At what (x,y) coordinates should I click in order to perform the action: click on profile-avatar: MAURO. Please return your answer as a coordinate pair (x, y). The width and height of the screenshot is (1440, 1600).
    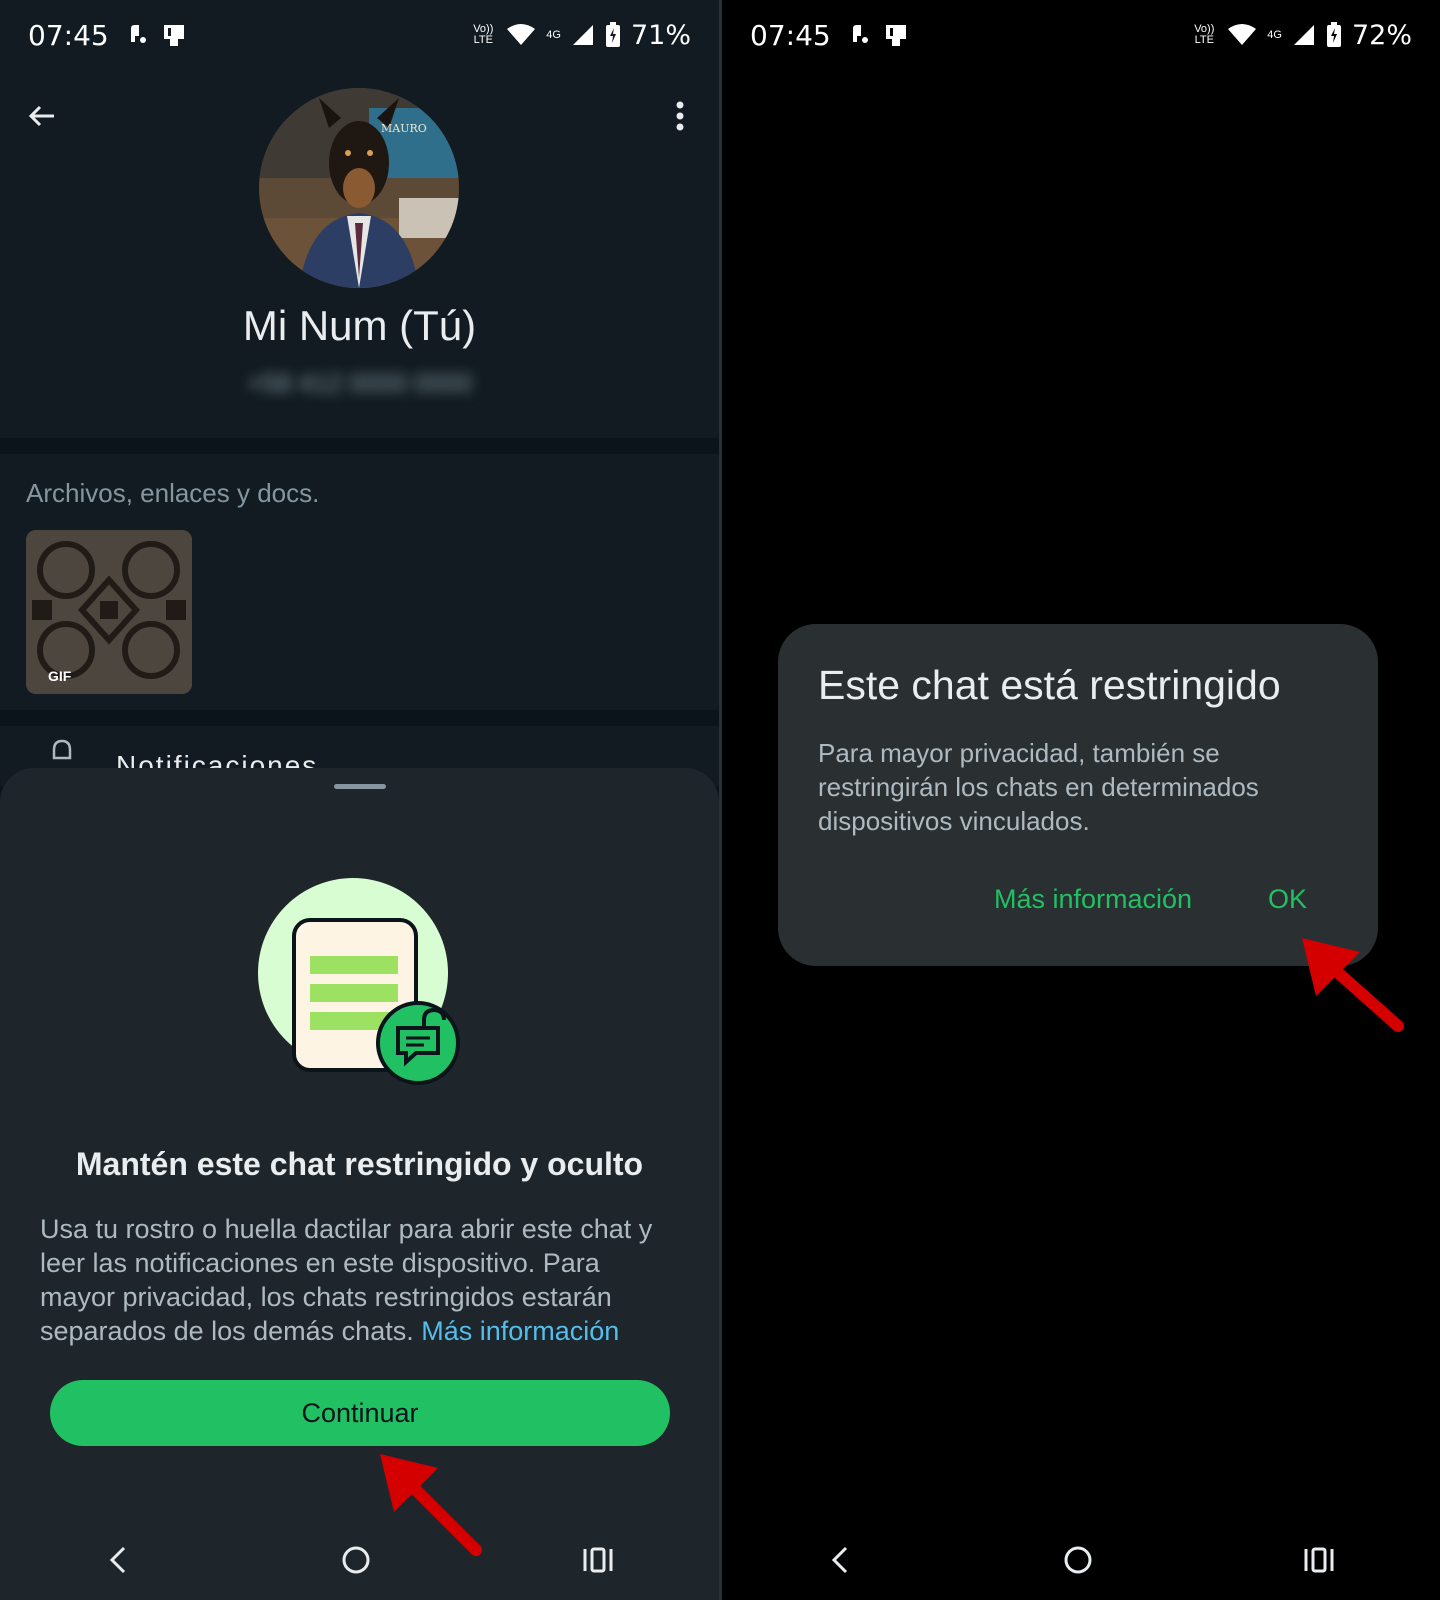
    Looking at the image, I should click on (359, 188).